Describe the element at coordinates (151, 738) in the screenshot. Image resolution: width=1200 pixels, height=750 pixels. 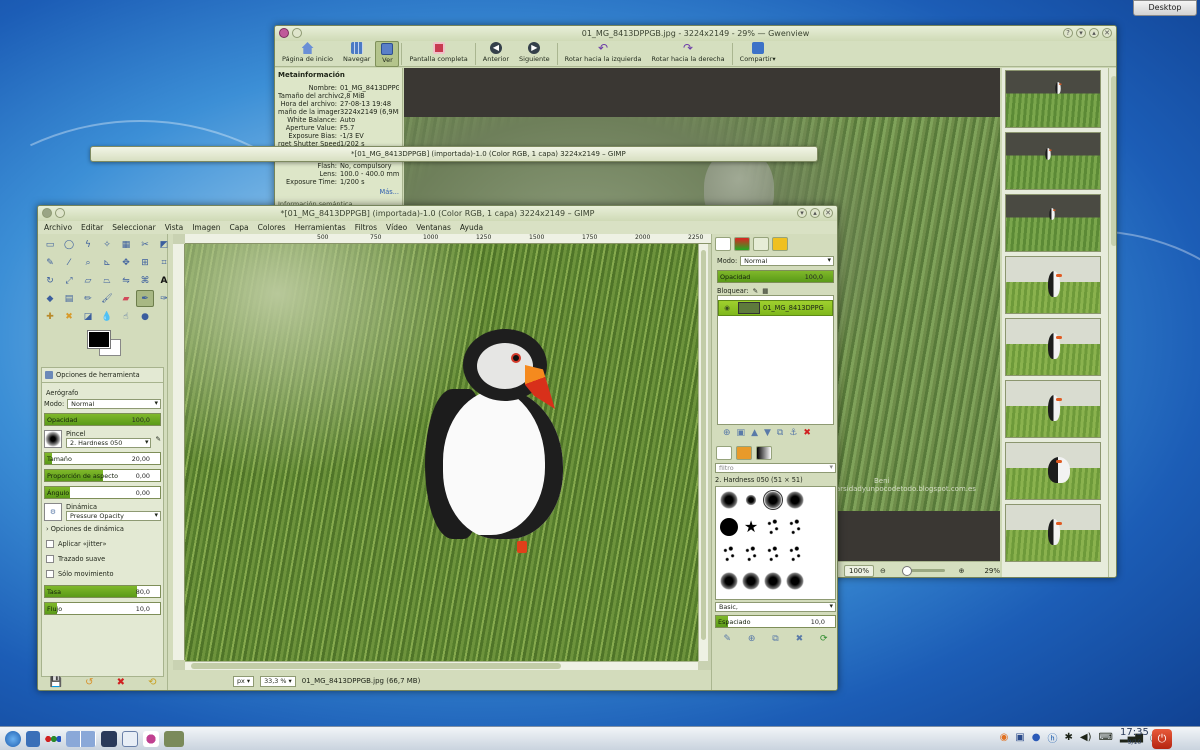
I see `gwenview-task-icon` at that location.